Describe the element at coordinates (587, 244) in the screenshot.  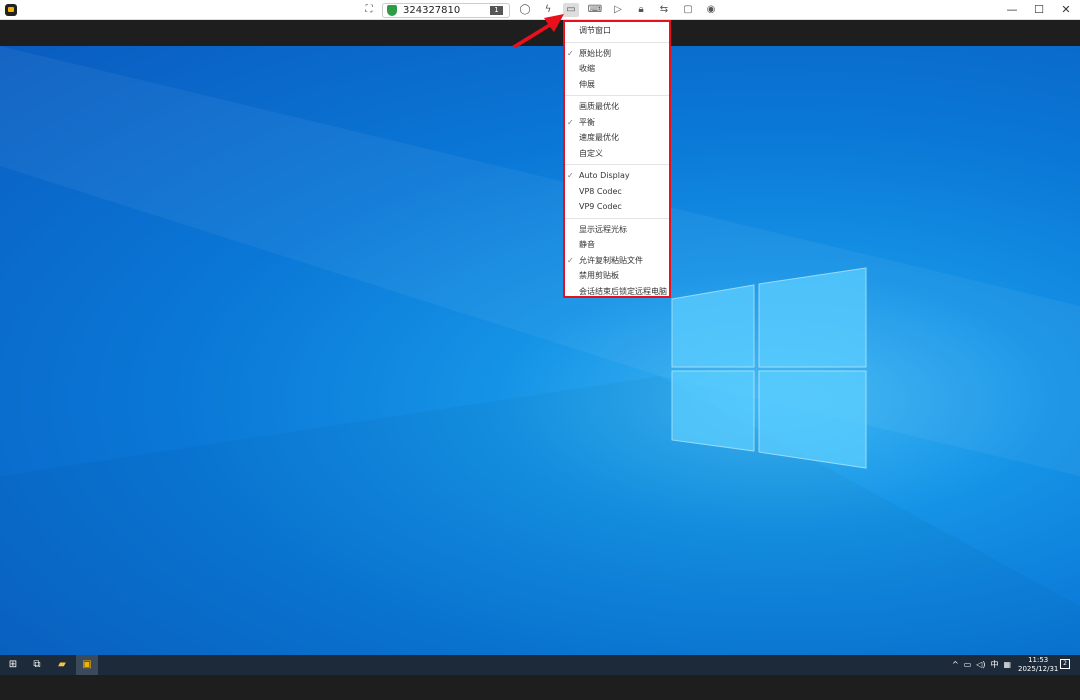
I see `menu-item-label: 静音` at that location.